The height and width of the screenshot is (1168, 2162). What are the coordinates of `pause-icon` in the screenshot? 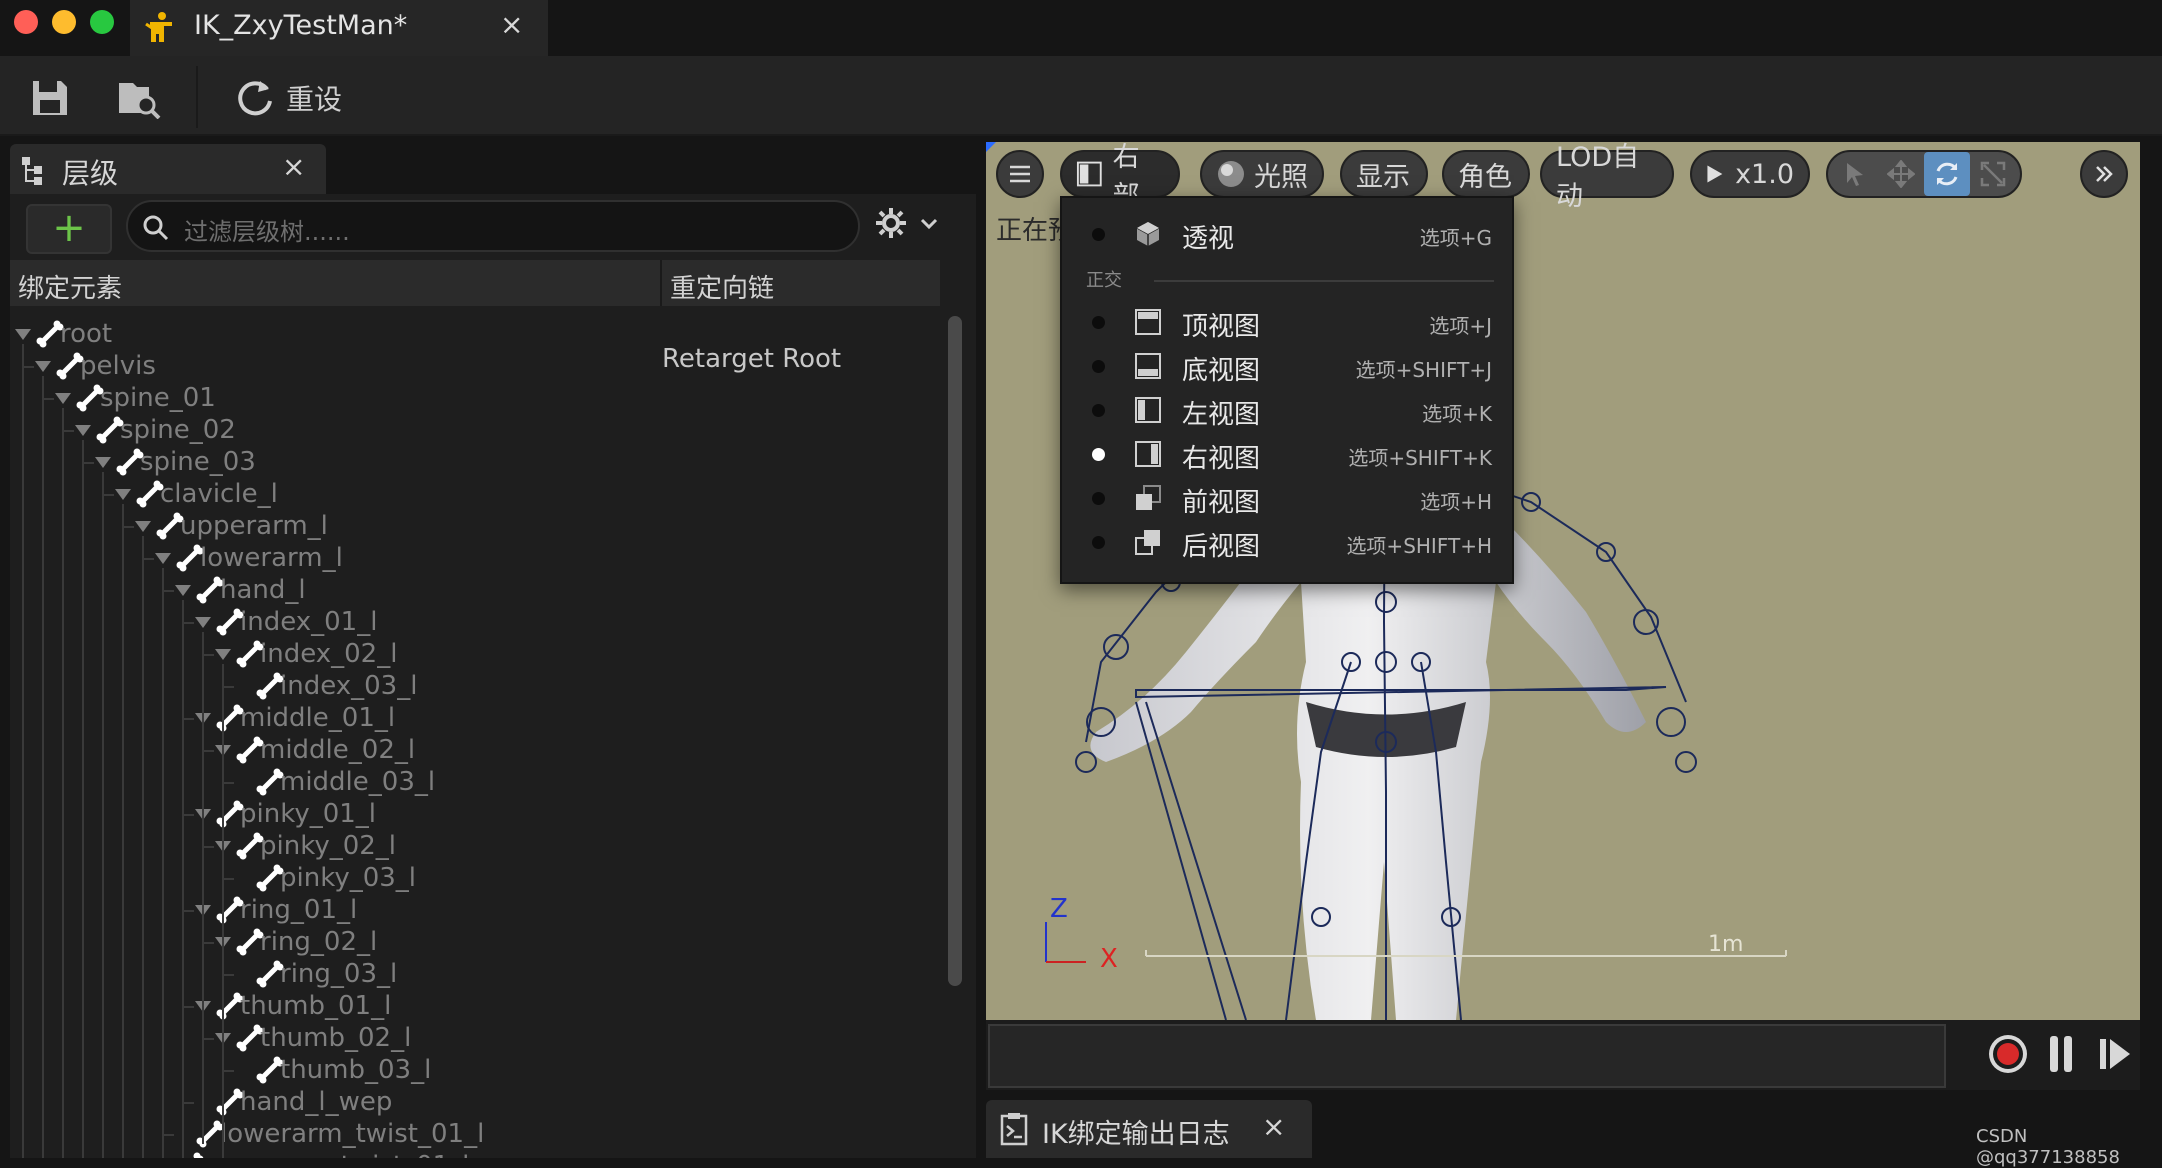 It's located at (2061, 1054).